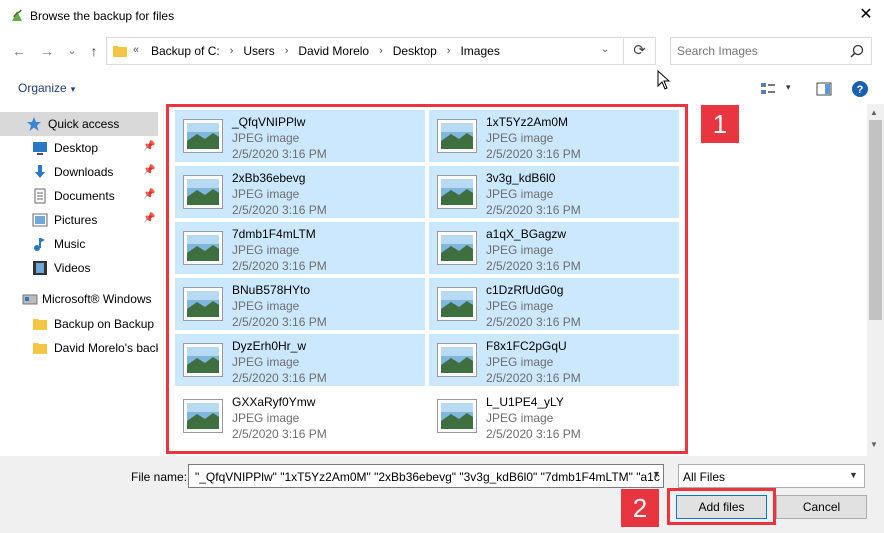 This screenshot has width=884, height=533. Describe the element at coordinates (106, 348) in the screenshot. I see `sidebar-item-label: David Morelo's back` at that location.